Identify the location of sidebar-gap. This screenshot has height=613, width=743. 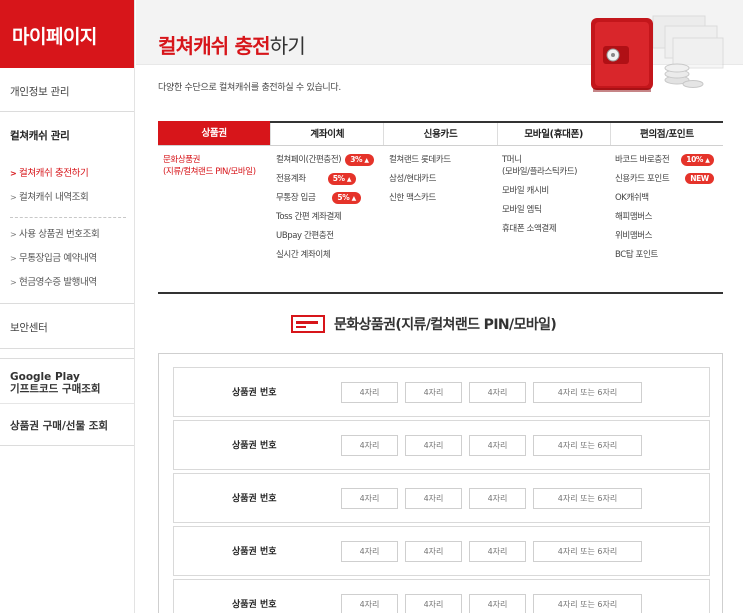
(67, 353).